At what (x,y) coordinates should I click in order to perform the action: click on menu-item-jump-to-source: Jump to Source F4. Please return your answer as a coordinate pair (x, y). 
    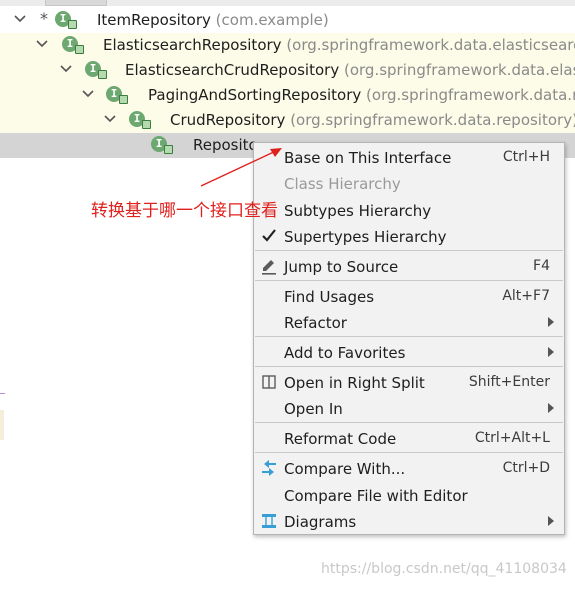
    Looking at the image, I should click on (409, 266).